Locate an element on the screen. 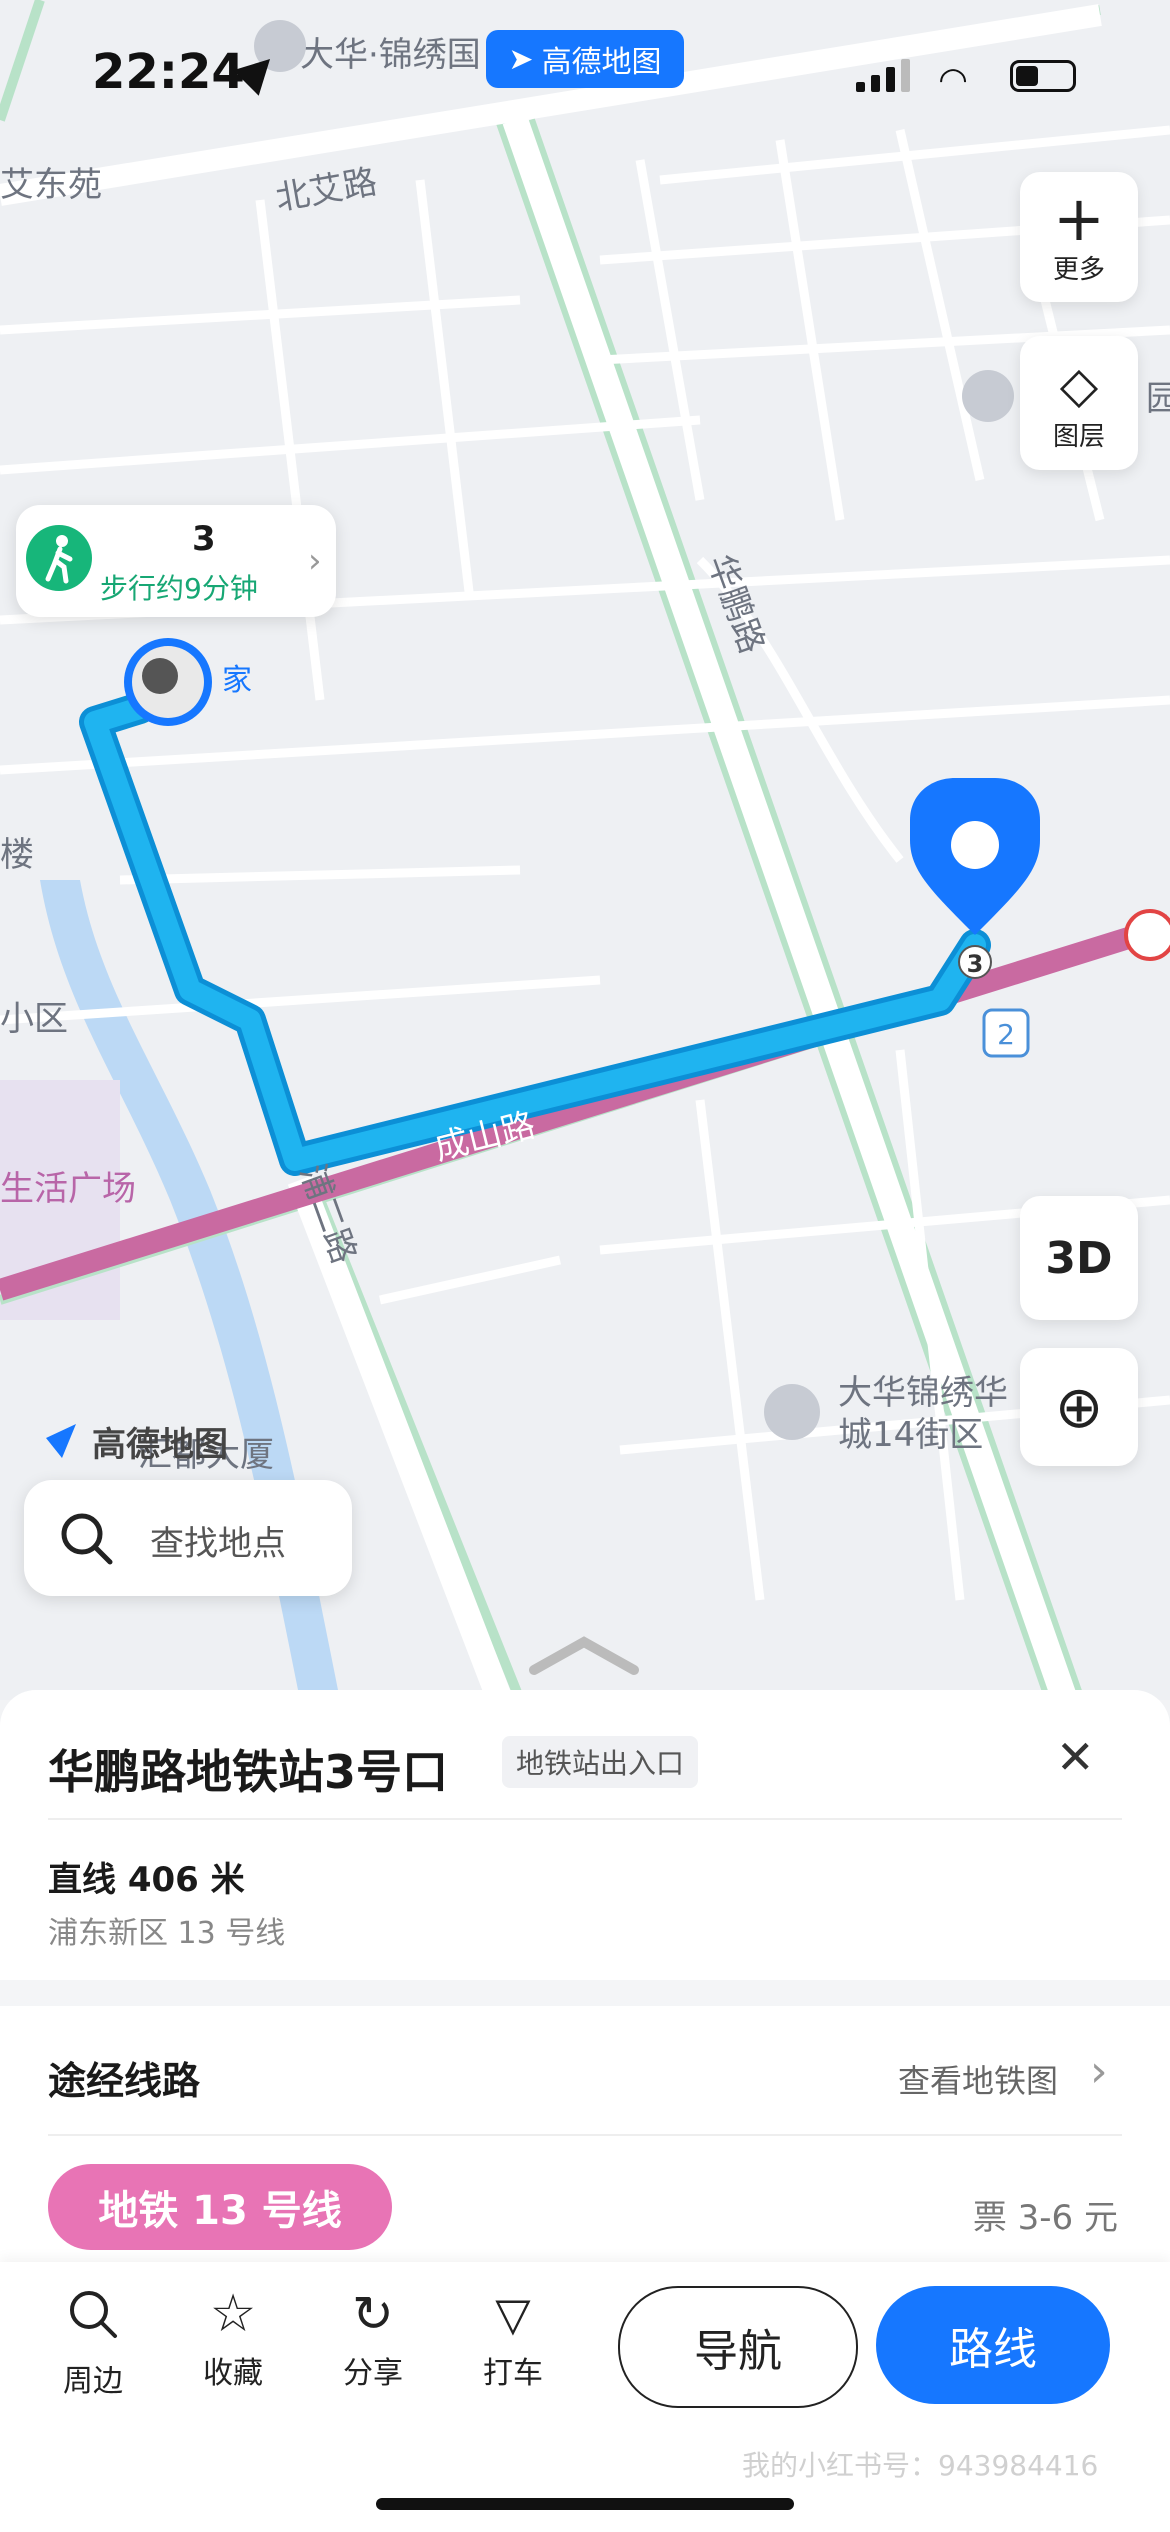  district-line: 浦东新区 13 号线 is located at coordinates (167, 1933).